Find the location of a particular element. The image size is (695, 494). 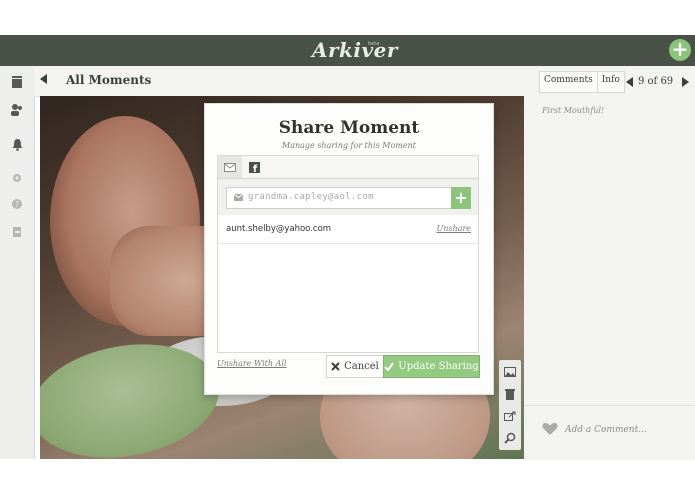

right-panel-tabs: Comments Info is located at coordinates (582, 82).